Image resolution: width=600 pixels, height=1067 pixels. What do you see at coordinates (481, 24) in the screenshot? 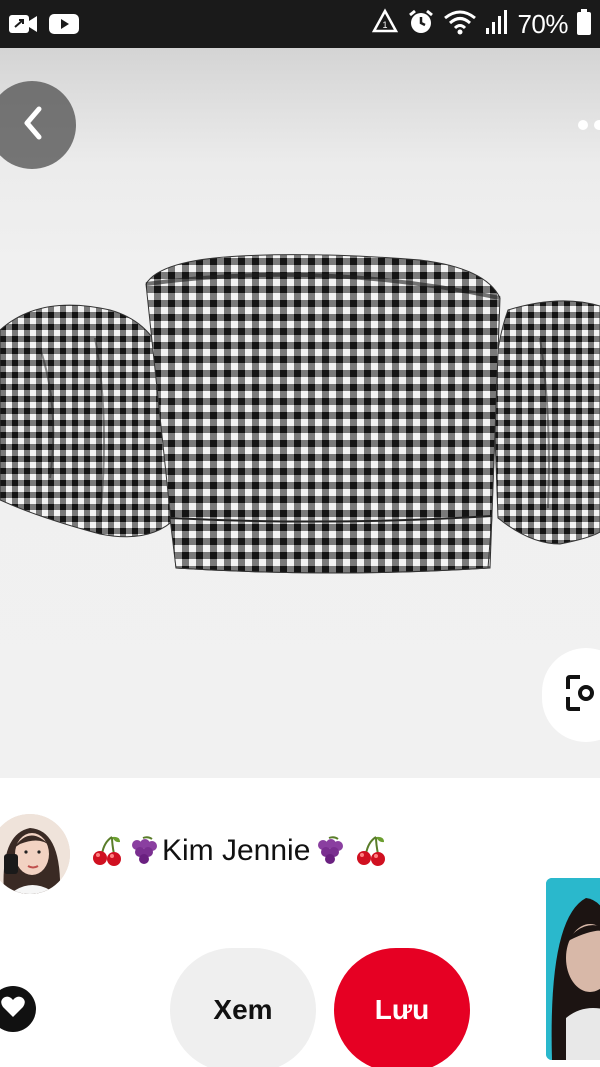
I see `status-right-icons: 1 70%` at bounding box center [481, 24].